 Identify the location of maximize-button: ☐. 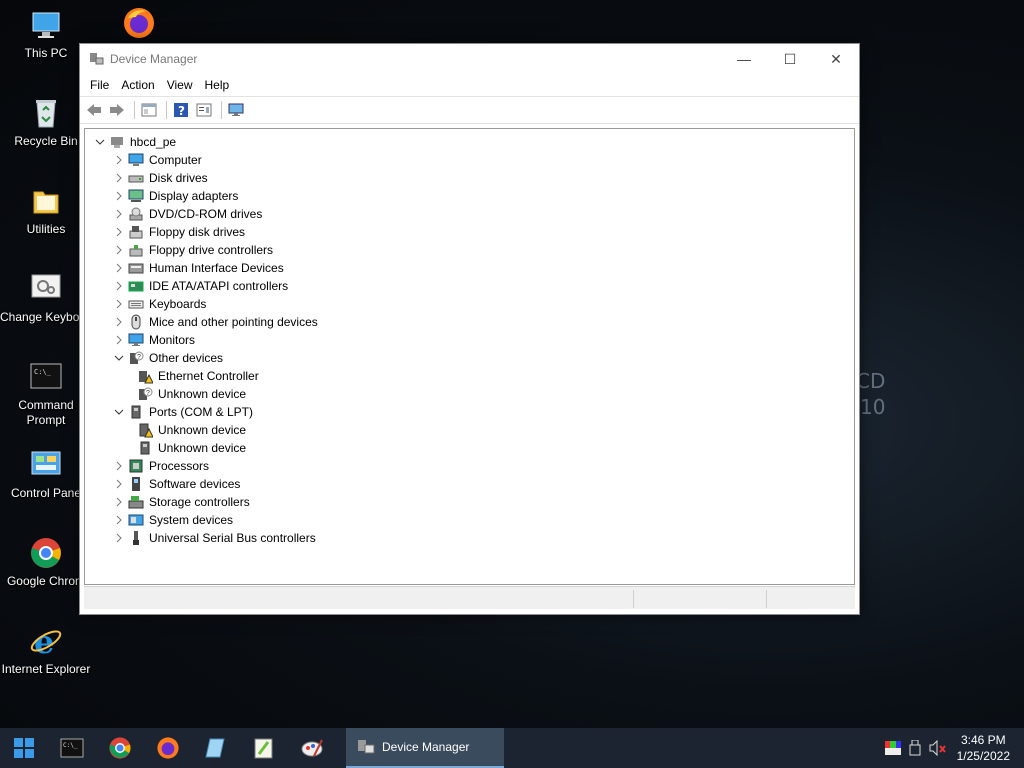
(790, 59).